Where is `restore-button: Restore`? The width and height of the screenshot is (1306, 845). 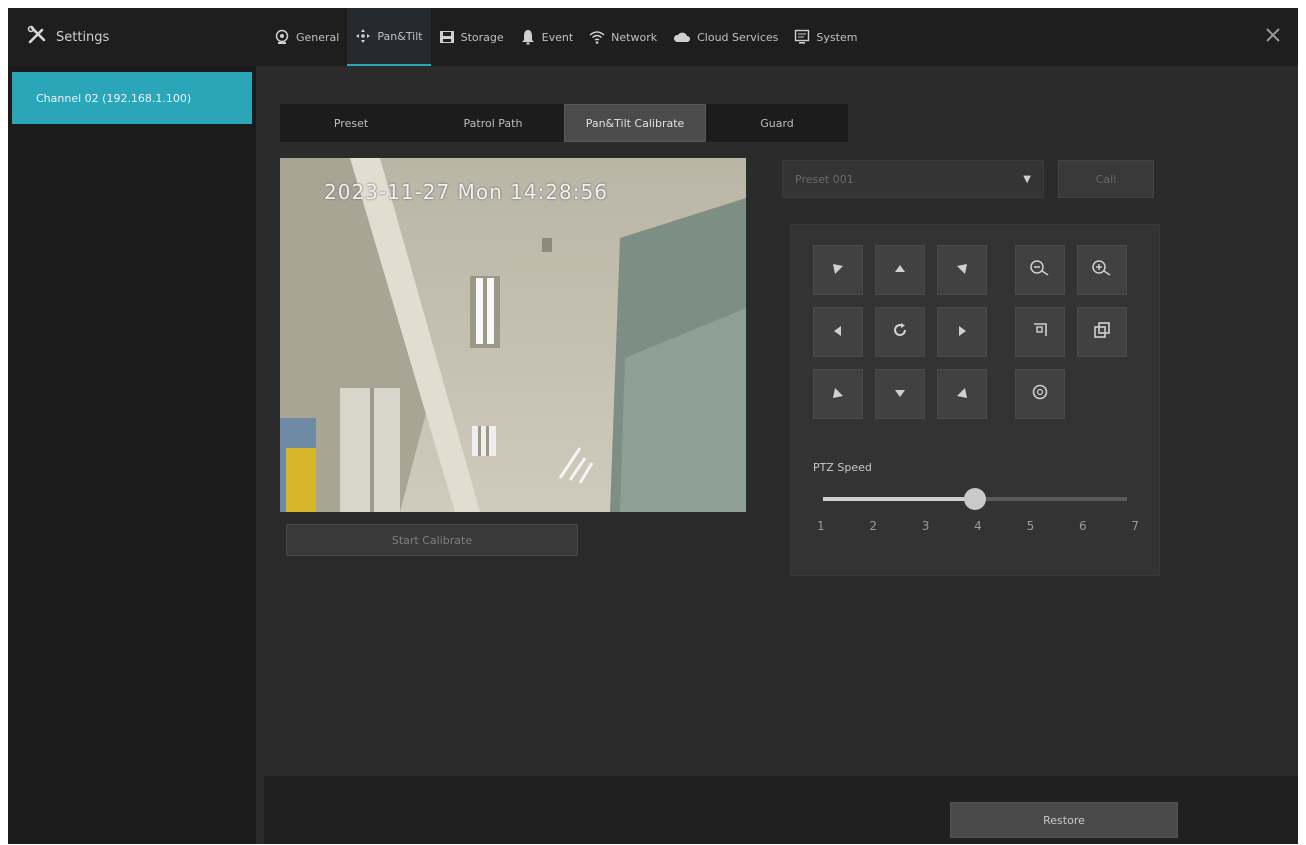
restore-button: Restore is located at coordinates (1064, 820).